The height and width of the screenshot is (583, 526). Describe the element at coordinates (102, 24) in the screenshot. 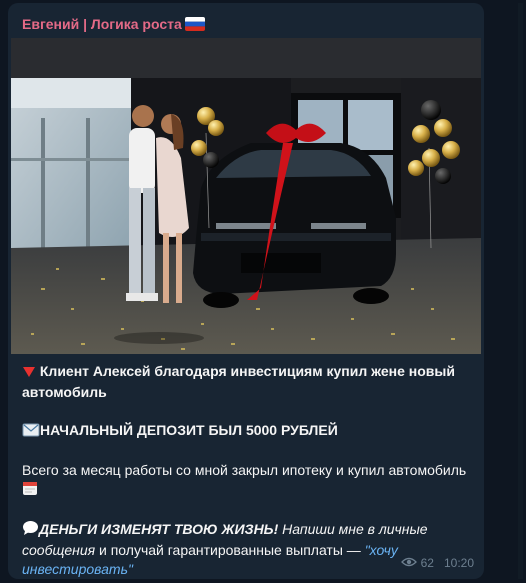

I see `sender-name: Евгений | Логика роста` at that location.